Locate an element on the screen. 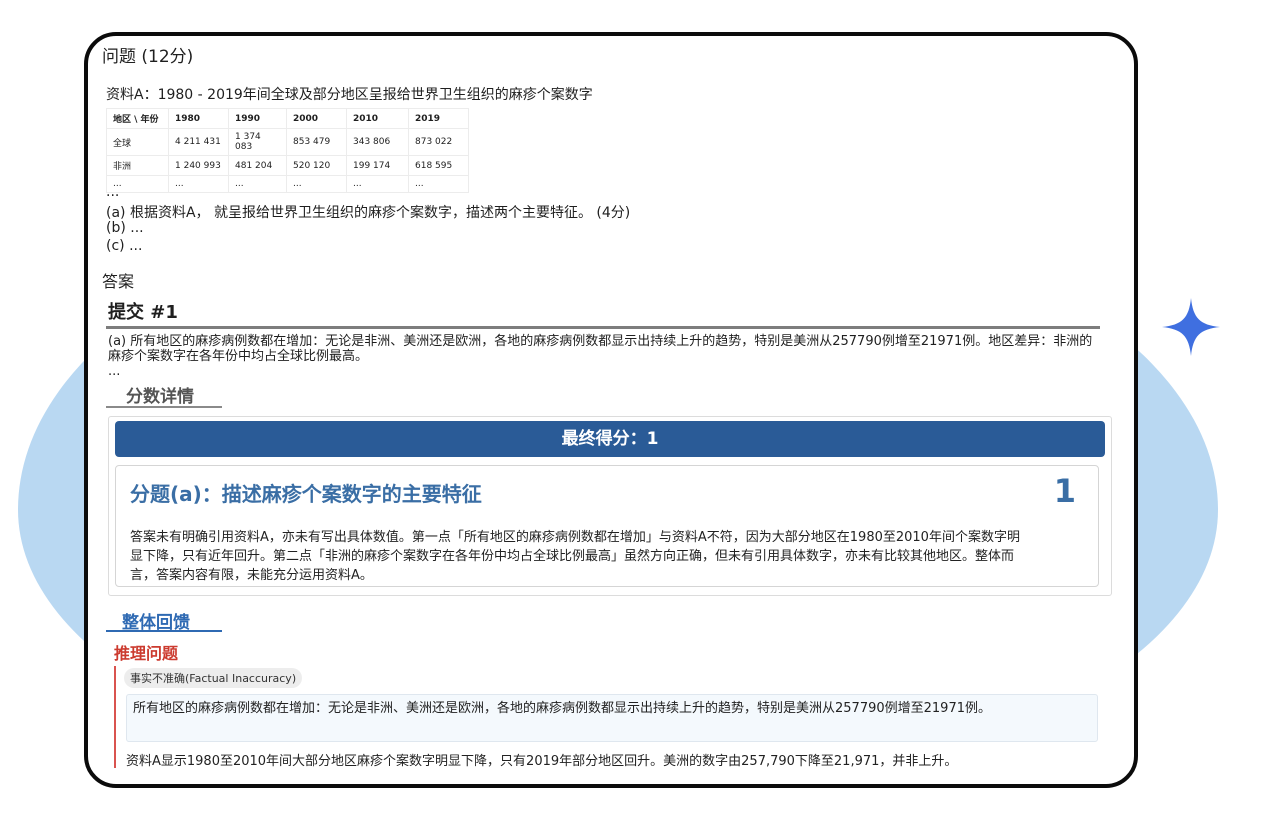 The height and width of the screenshot is (840, 1266). table-cell: 873 022 is located at coordinates (438, 142).